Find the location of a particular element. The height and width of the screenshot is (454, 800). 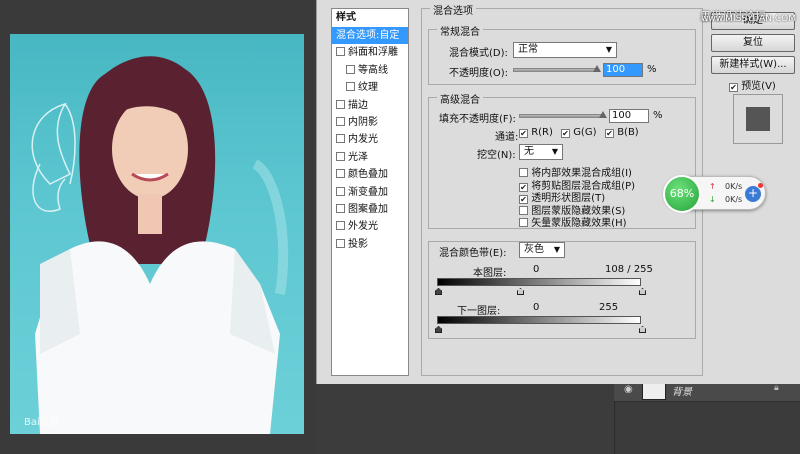

opacity-input: 100 is located at coordinates (623, 70).